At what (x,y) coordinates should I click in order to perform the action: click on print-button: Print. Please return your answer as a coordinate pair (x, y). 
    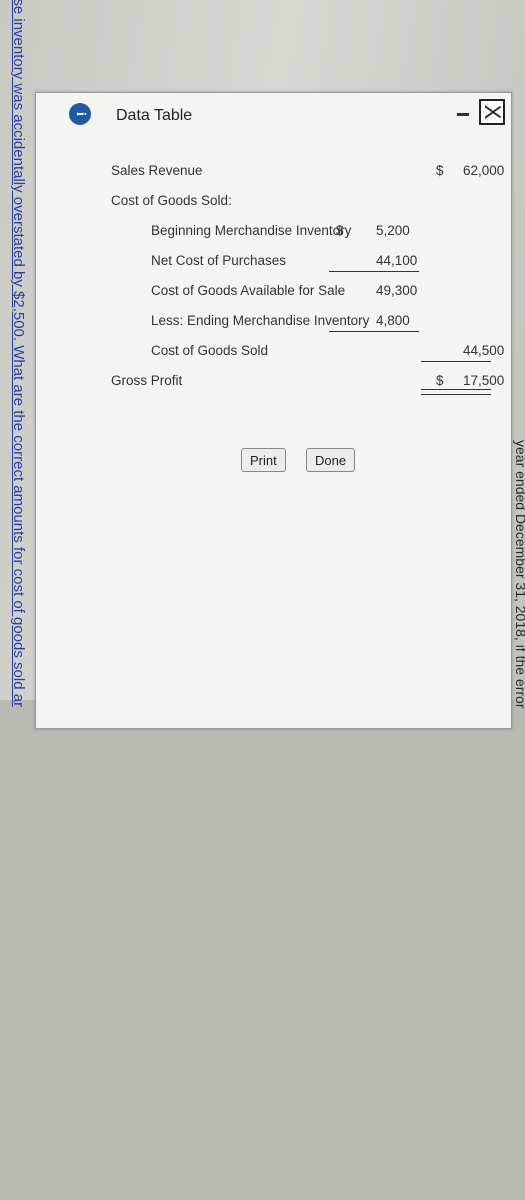
    Looking at the image, I should click on (263, 460).